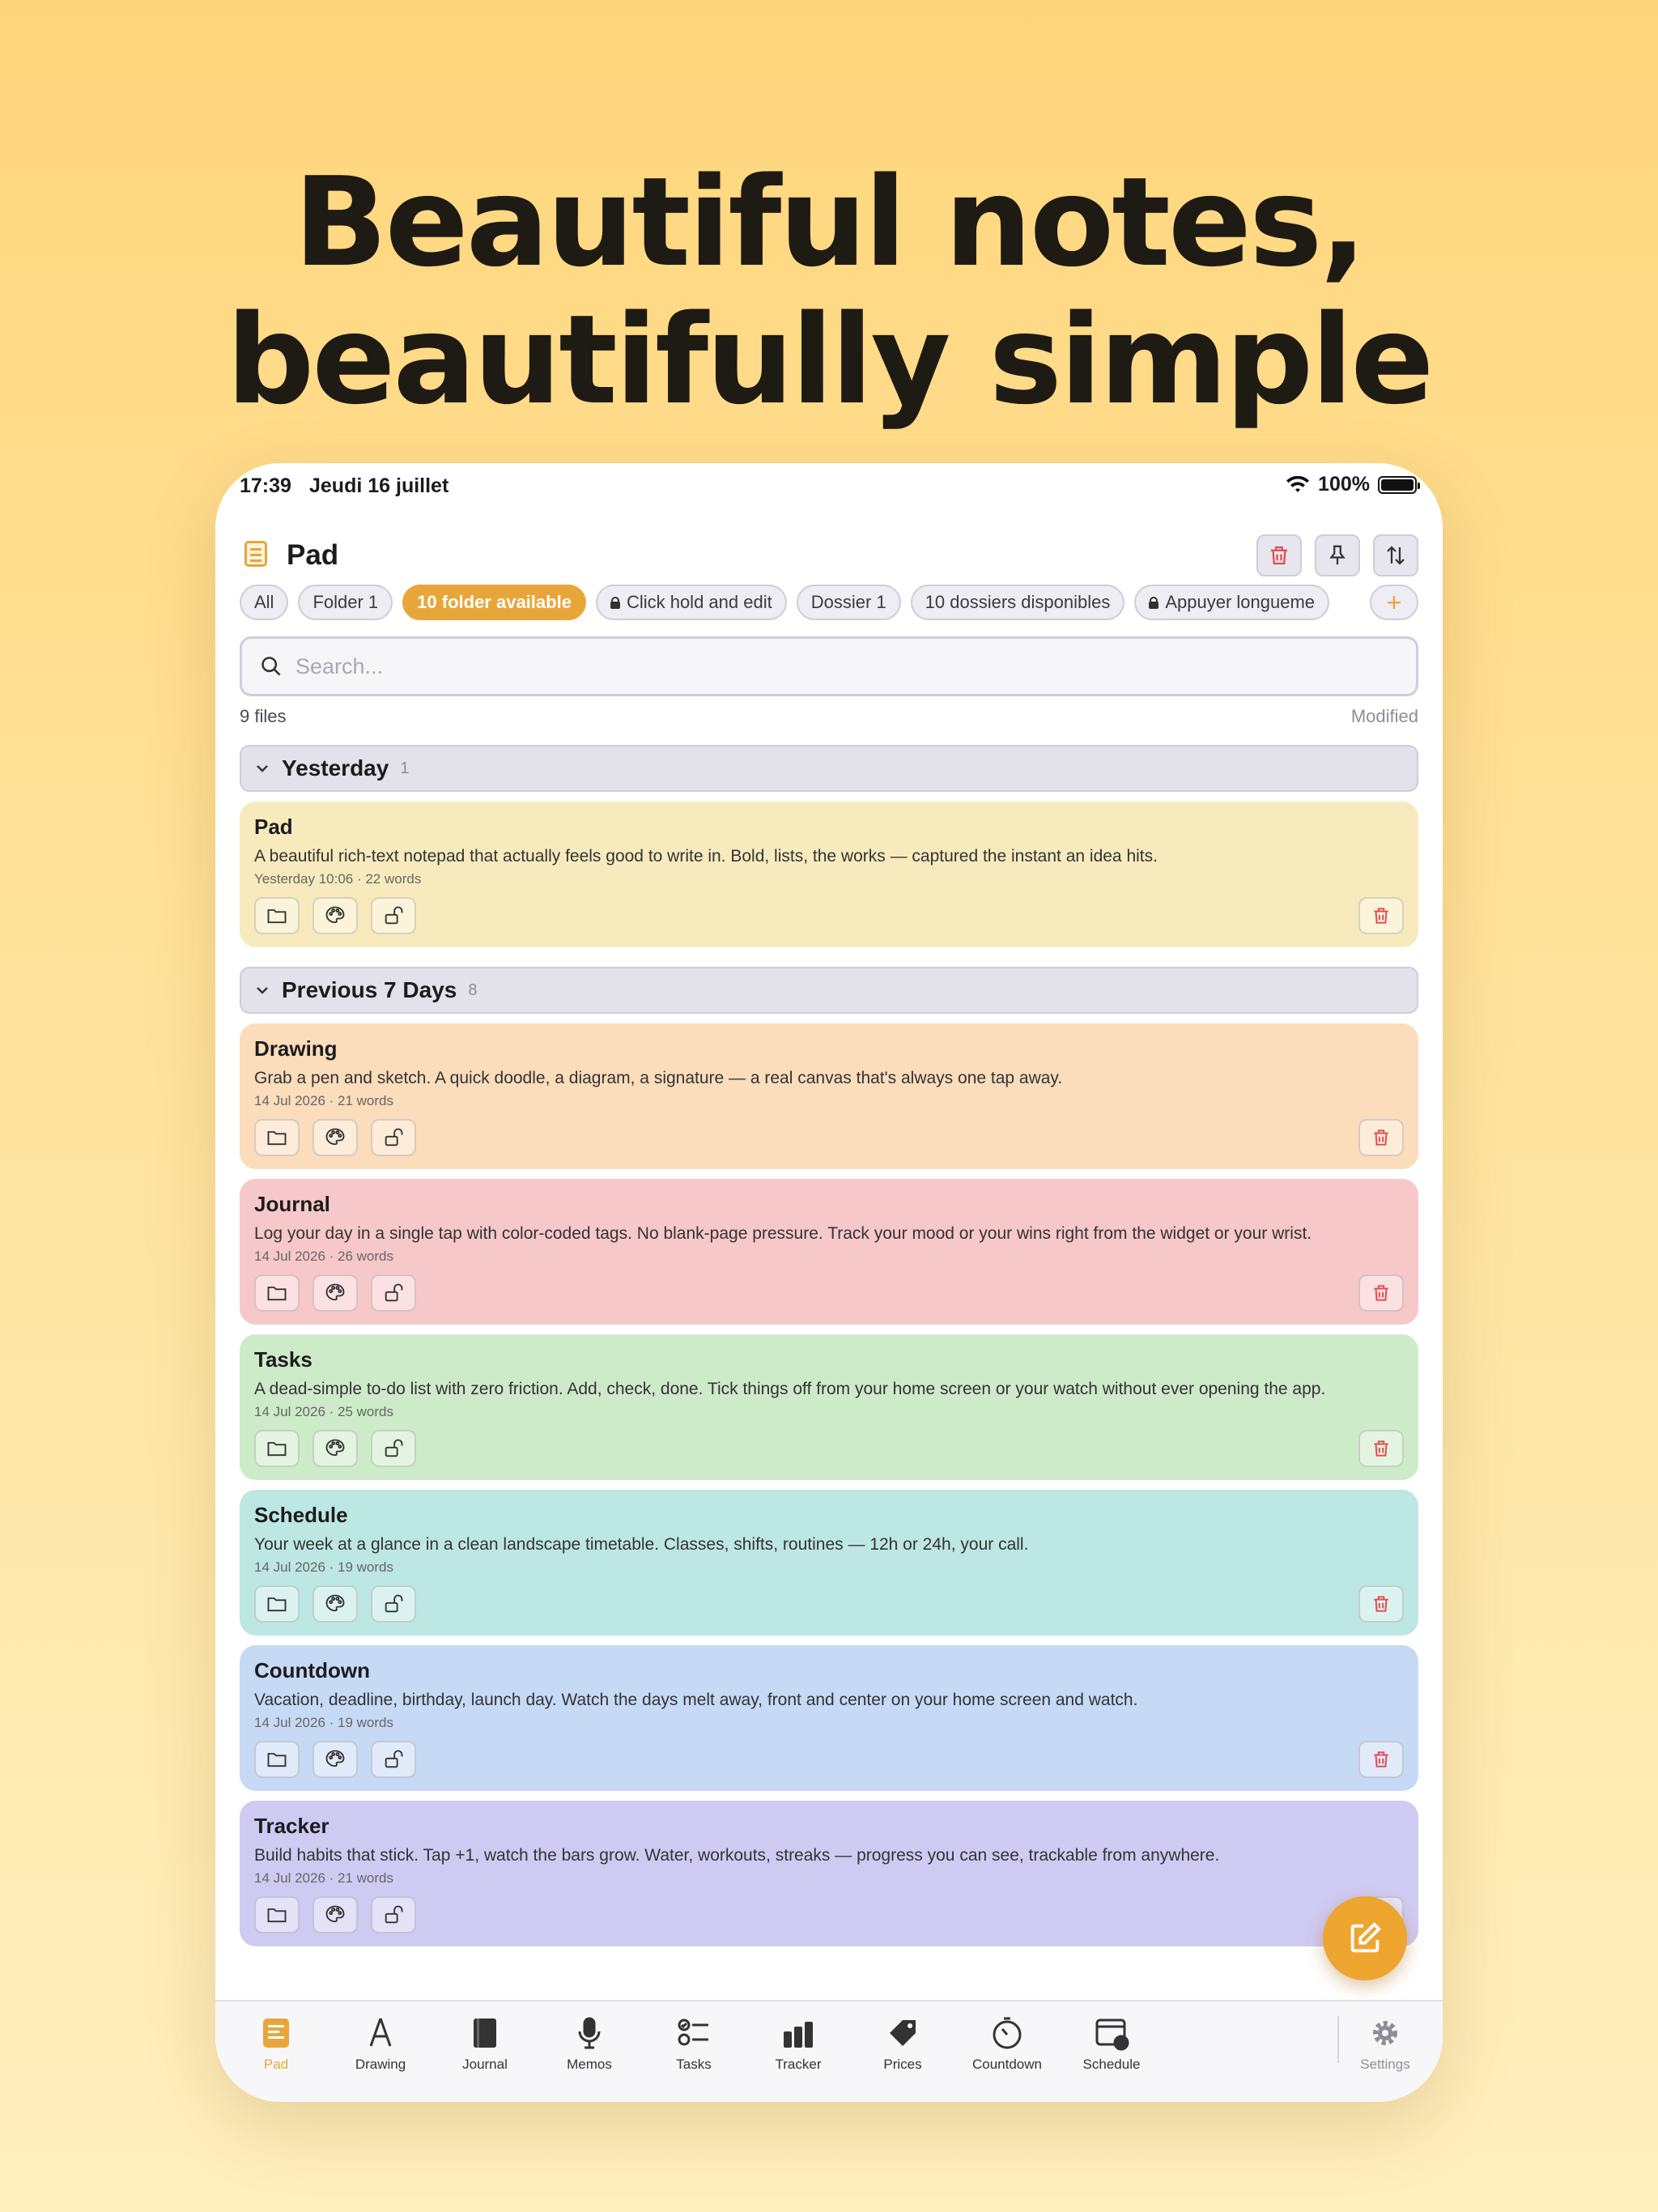  I want to click on compose-icon, so click(1365, 1938).